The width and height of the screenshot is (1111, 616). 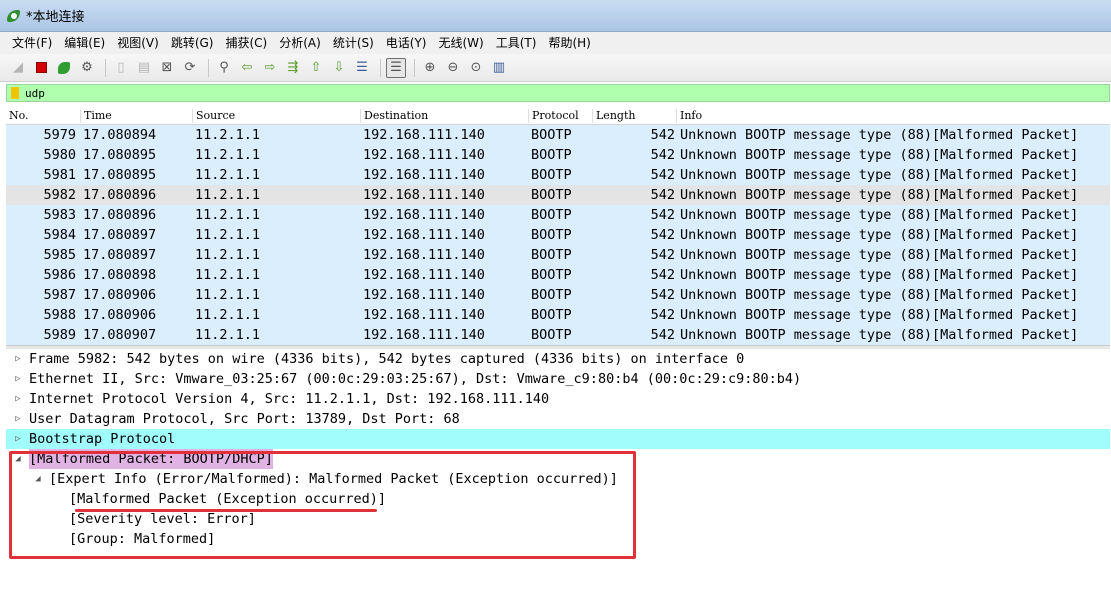 I want to click on detail-tree-item: ▷ Bootstrap Protocol, so click(x=558, y=439).